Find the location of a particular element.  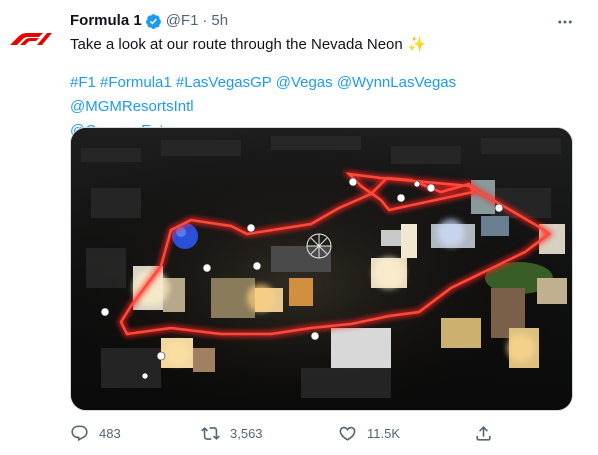

mention-link: @MGMResortsIntl is located at coordinates (132, 106).